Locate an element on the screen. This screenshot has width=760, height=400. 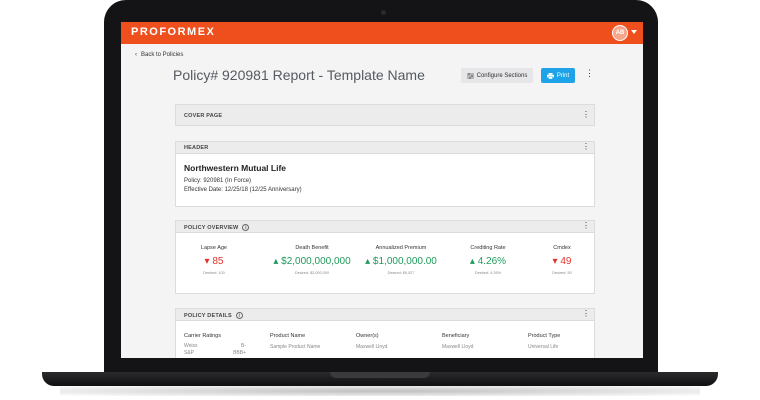
details-column-beneficiary: Beneficiary Maxwell Lloyd is located at coordinates (487, 341).